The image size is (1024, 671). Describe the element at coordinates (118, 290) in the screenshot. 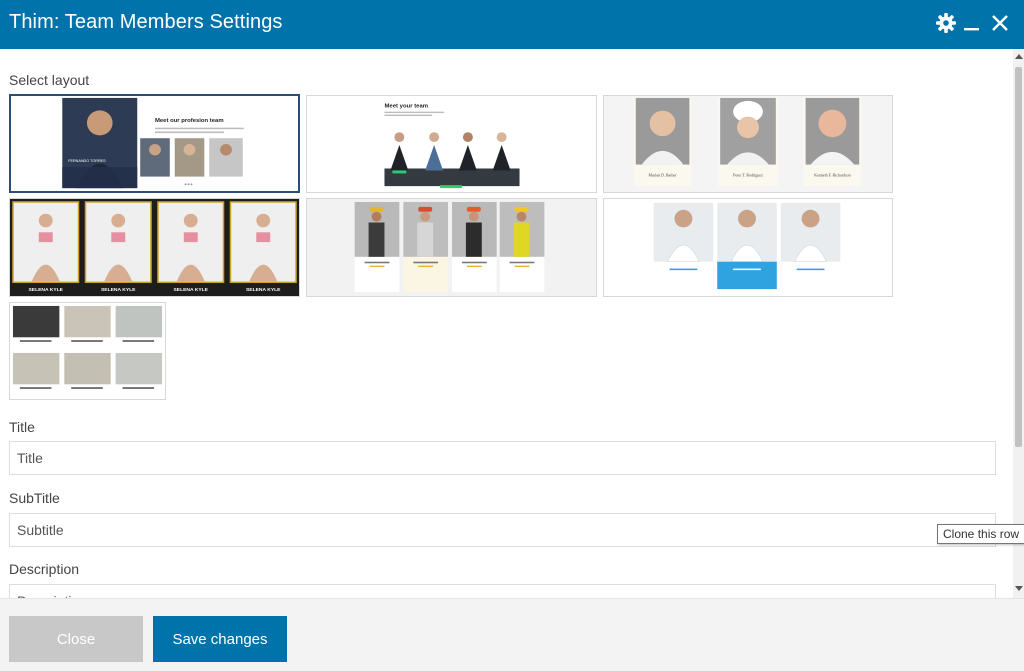

I see `layout-4-caption-2: SELENA KYLE` at that location.